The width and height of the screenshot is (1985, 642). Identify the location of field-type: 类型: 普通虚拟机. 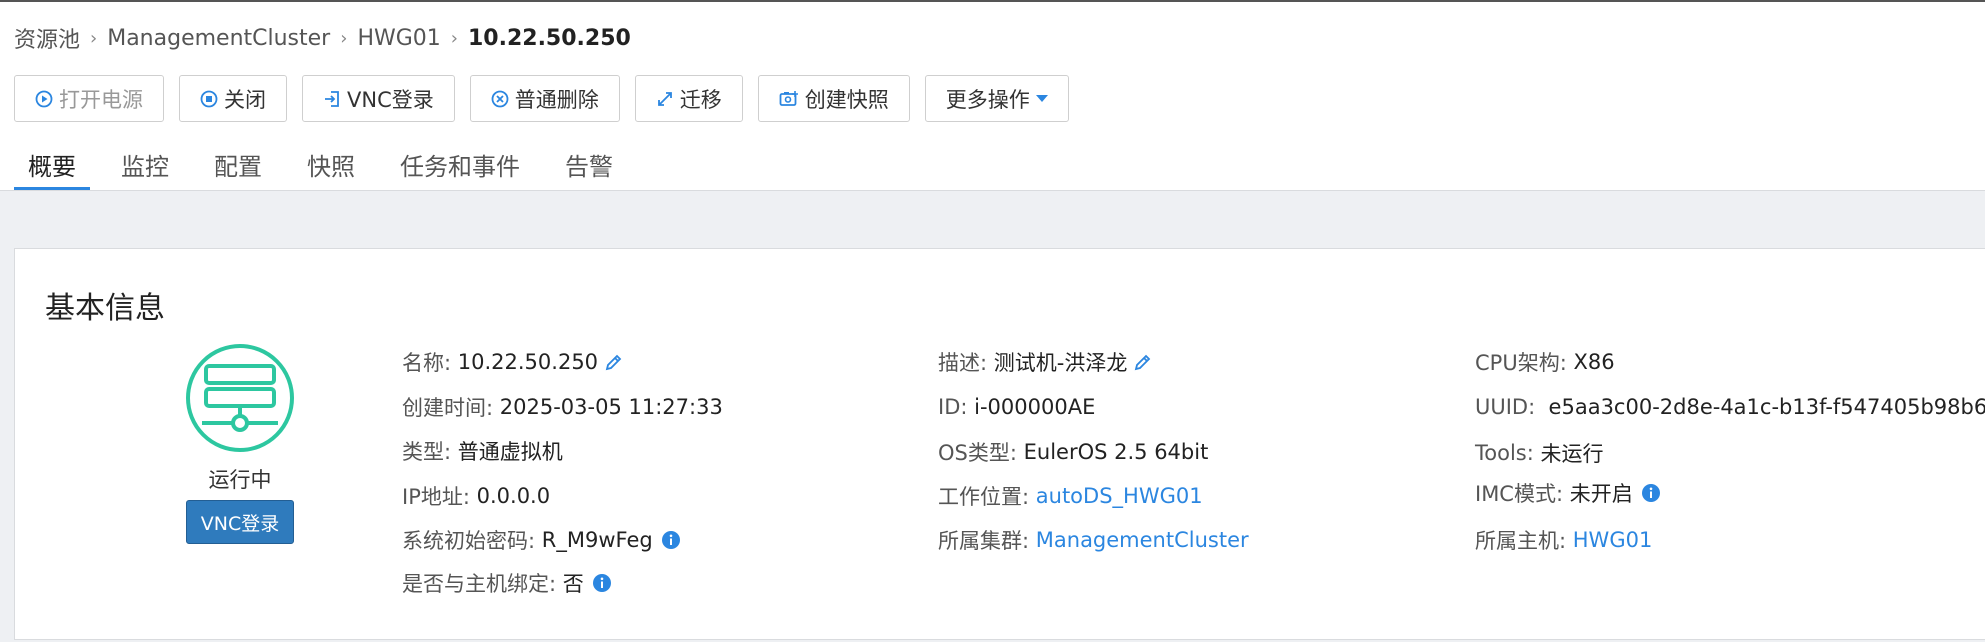
(482, 451).